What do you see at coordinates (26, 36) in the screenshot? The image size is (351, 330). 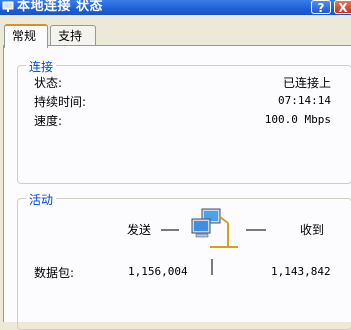 I see `tab-general: 常规` at bounding box center [26, 36].